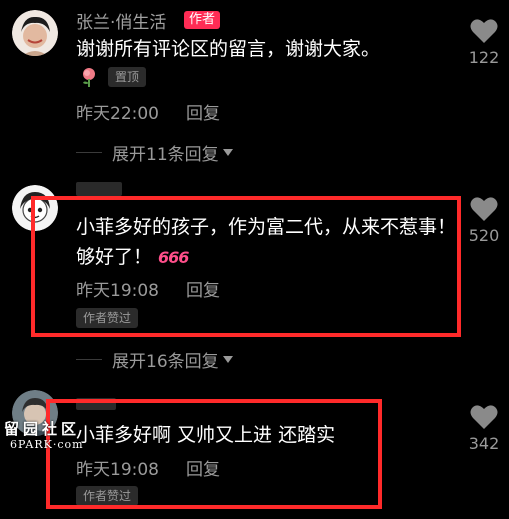 This screenshot has height=519, width=509. I want to click on comment-text: 小菲多好的孩子，作为富二代，从来不惹事！够好了！ 666, so click(266, 242).